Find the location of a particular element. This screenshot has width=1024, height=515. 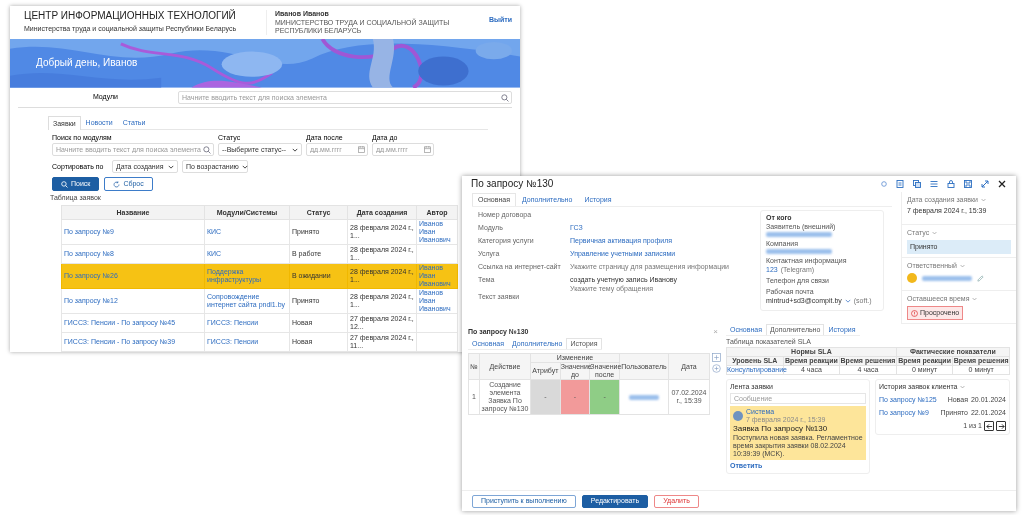

list-icon is located at coordinates (934, 184).